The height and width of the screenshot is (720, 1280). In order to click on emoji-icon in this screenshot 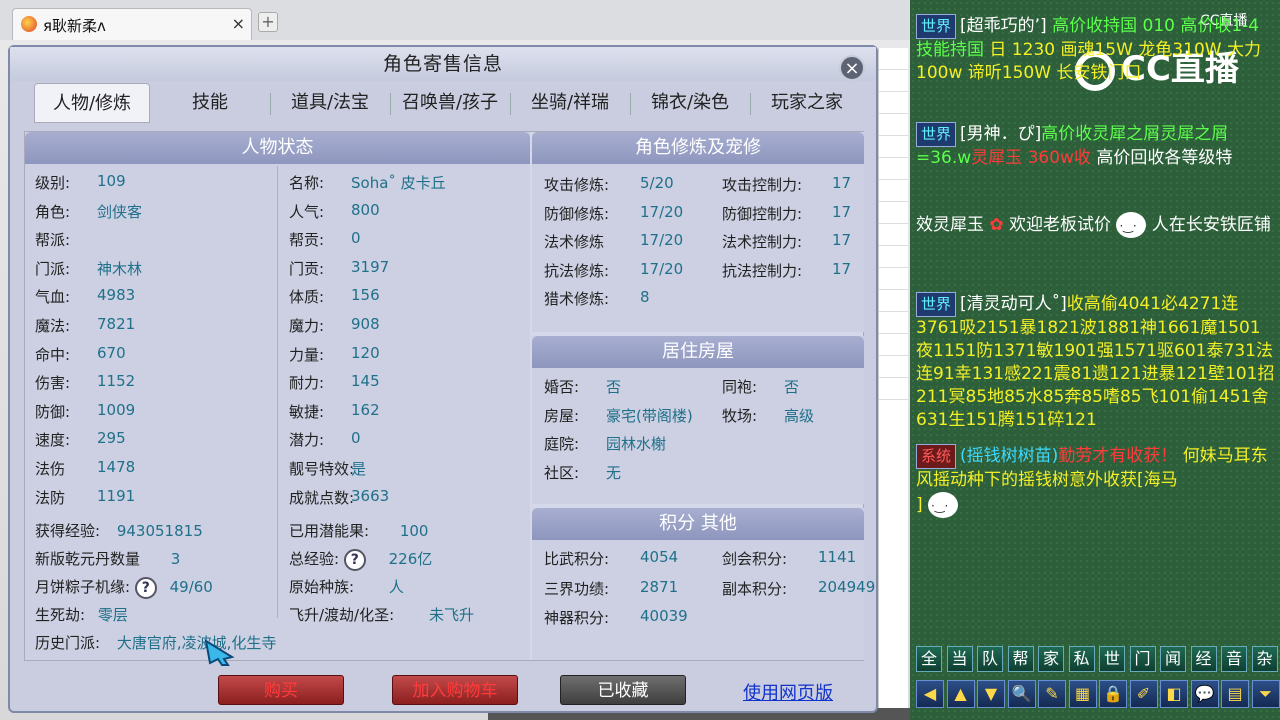, I will do `click(943, 505)`.